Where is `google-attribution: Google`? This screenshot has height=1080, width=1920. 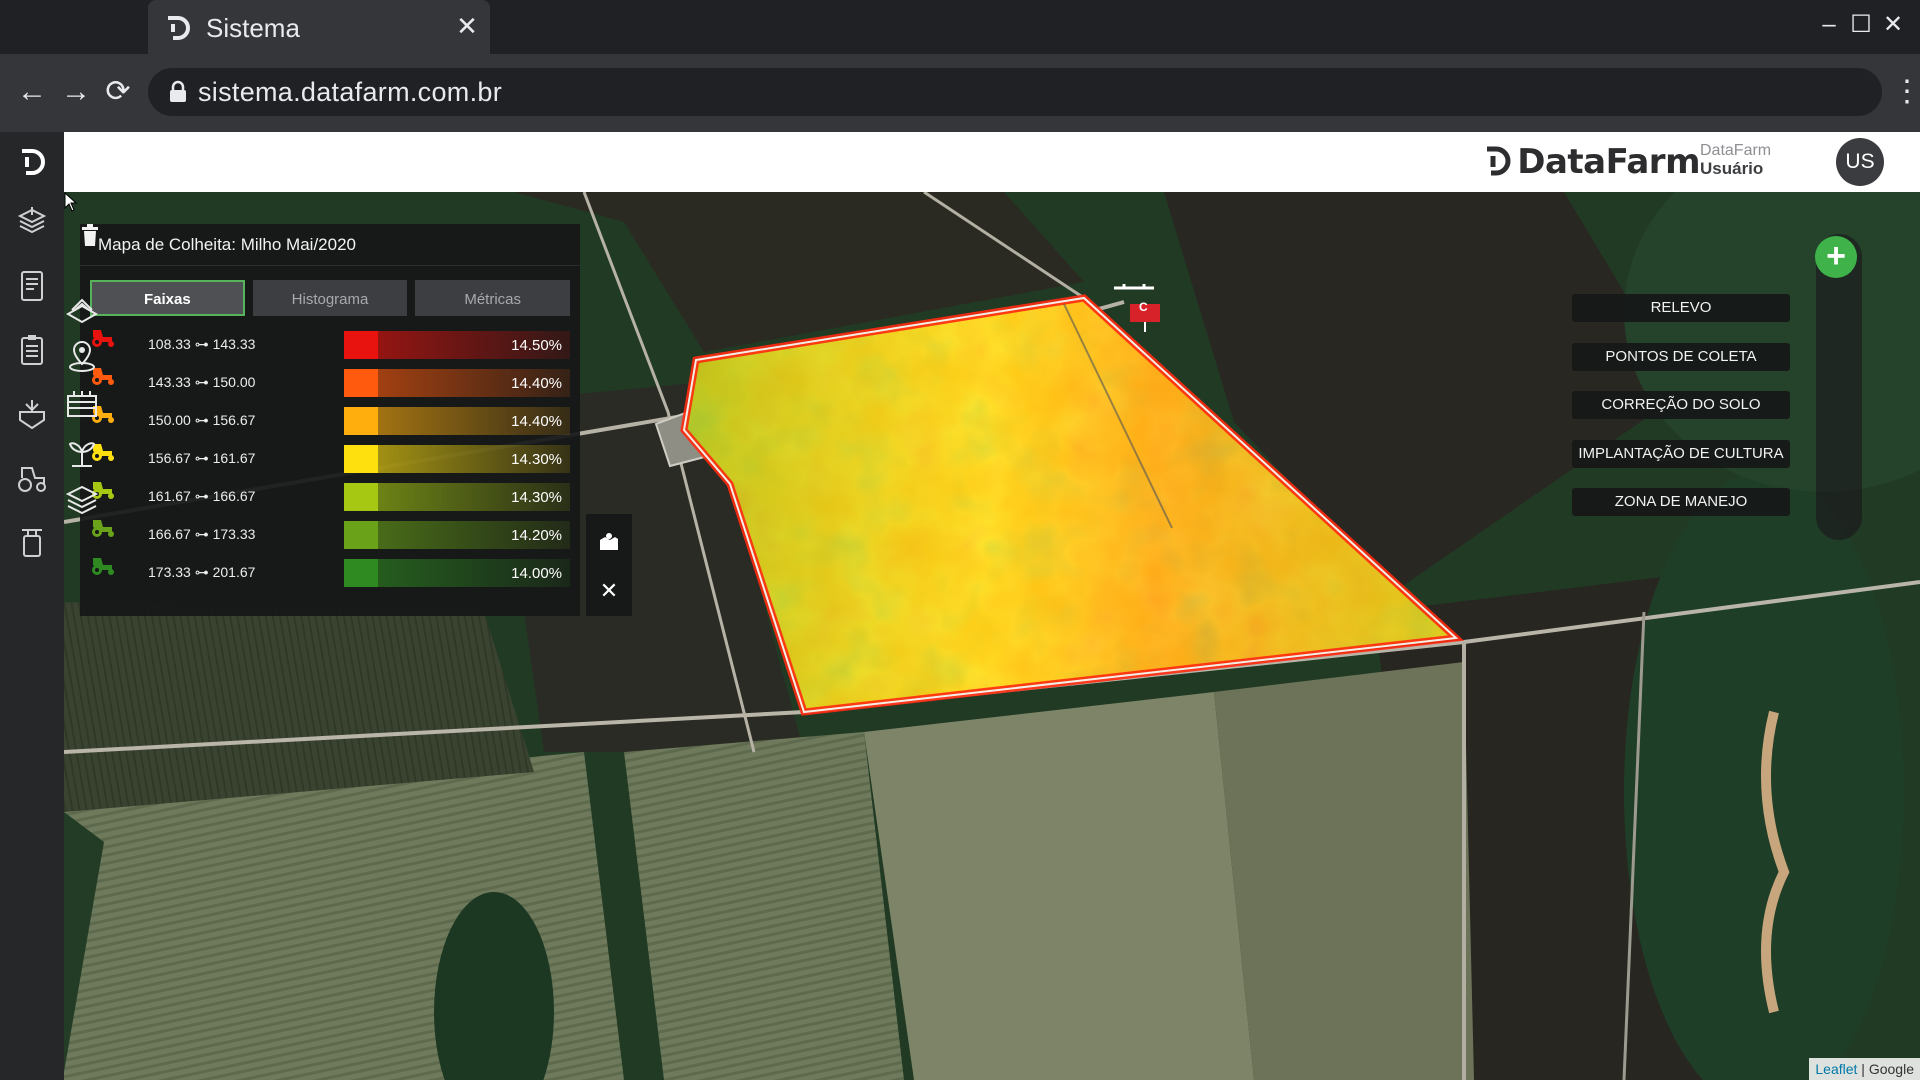
google-attribution: Google is located at coordinates (1891, 1069).